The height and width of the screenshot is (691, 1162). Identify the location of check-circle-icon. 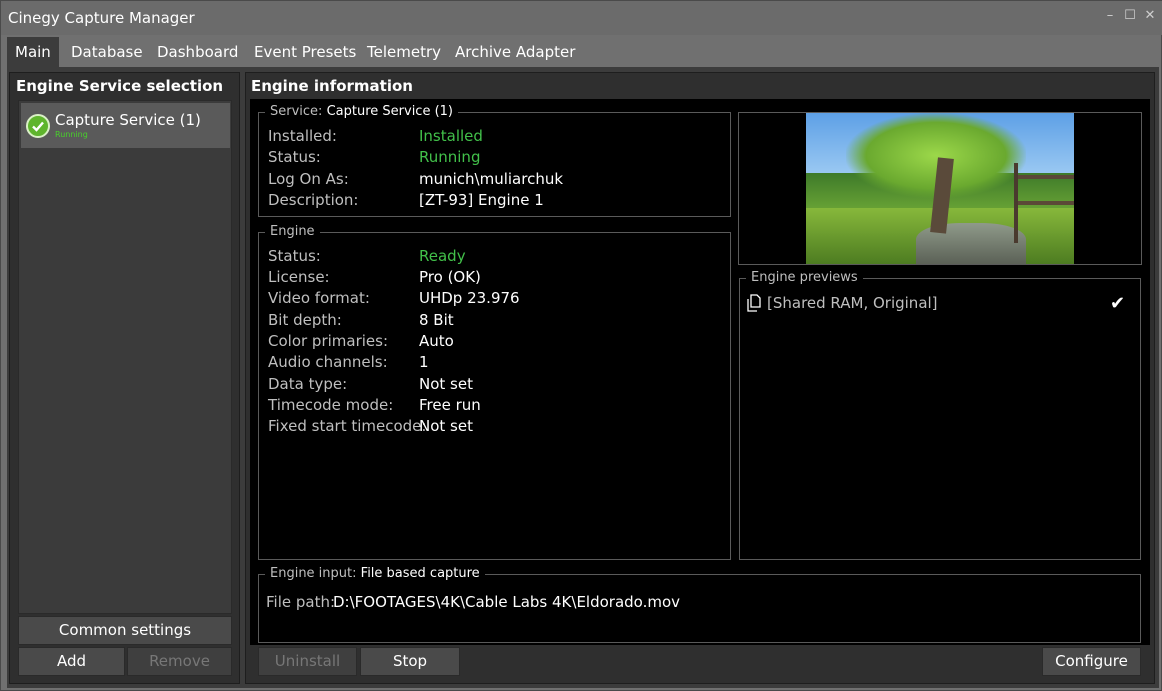
(38, 126).